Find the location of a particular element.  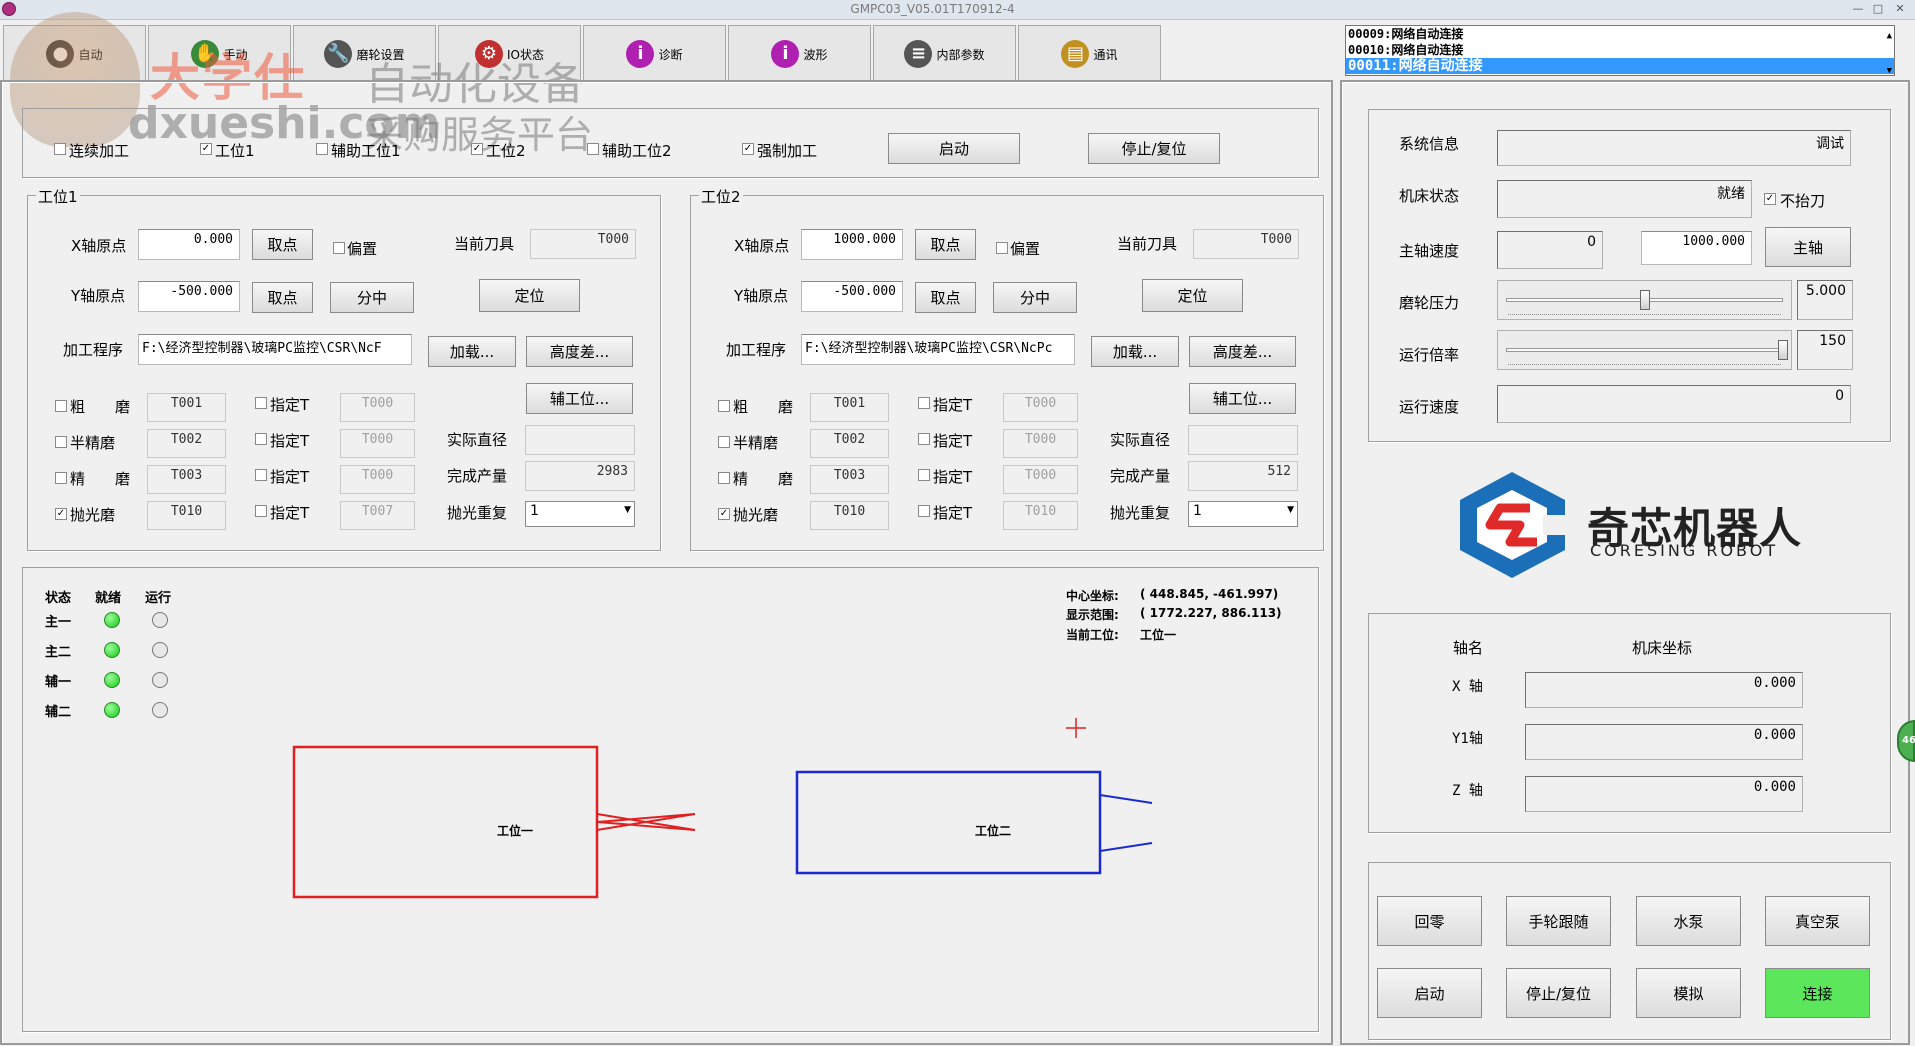

spindle-speed-actual: 0 is located at coordinates (1550, 250).